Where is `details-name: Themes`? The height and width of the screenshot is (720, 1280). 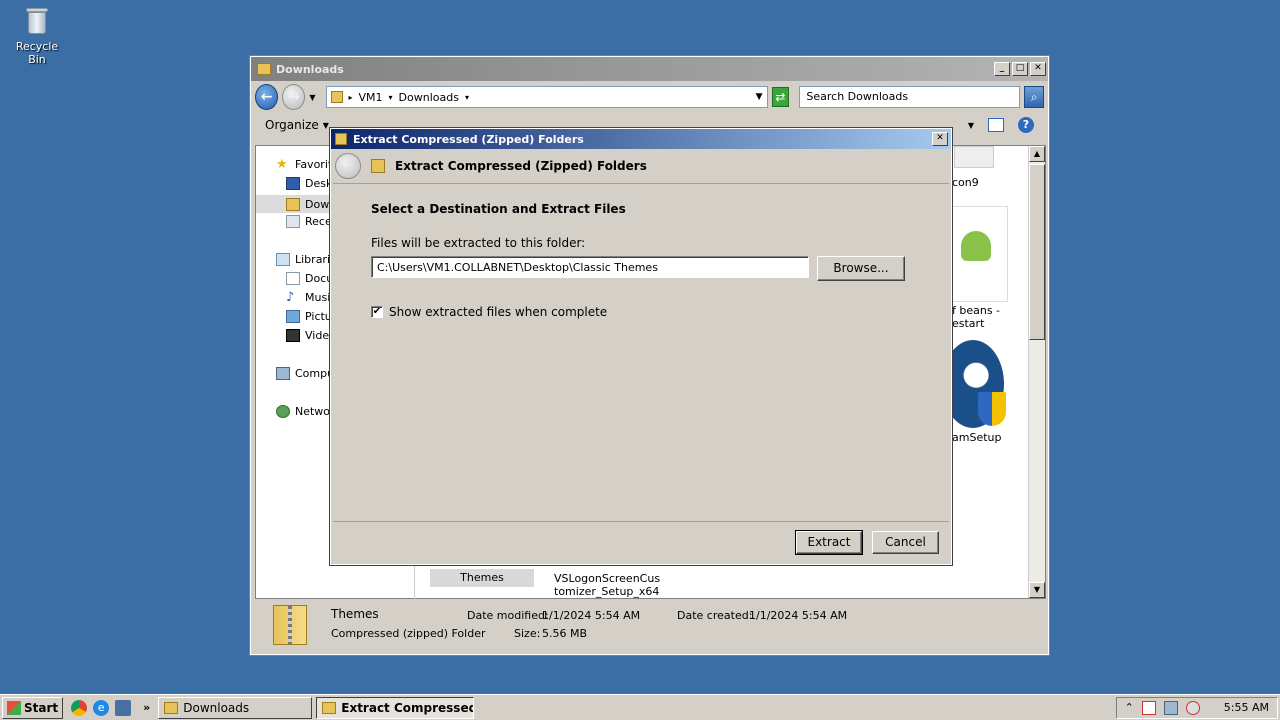 details-name: Themes is located at coordinates (355, 614).